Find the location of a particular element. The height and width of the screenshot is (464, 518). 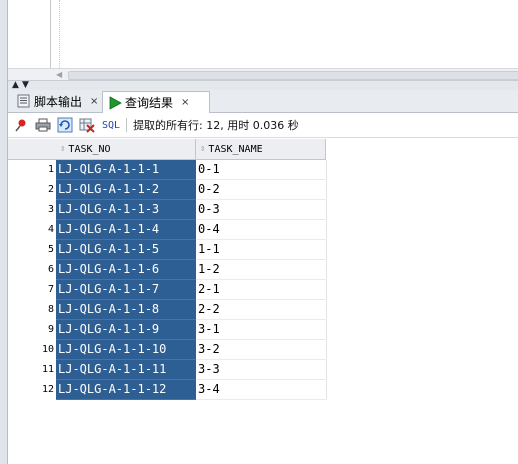

column-header-task-no: ⇳ TASK_NO is located at coordinates (126, 149).